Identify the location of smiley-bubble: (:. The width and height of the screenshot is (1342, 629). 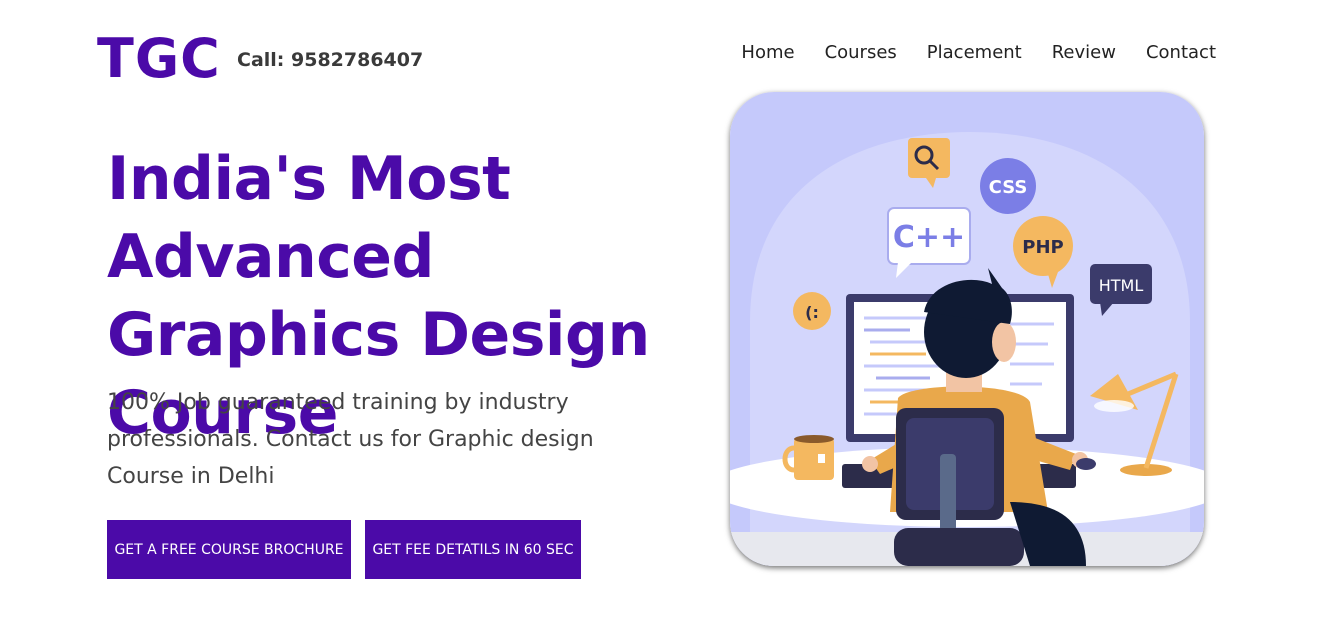
(812, 311).